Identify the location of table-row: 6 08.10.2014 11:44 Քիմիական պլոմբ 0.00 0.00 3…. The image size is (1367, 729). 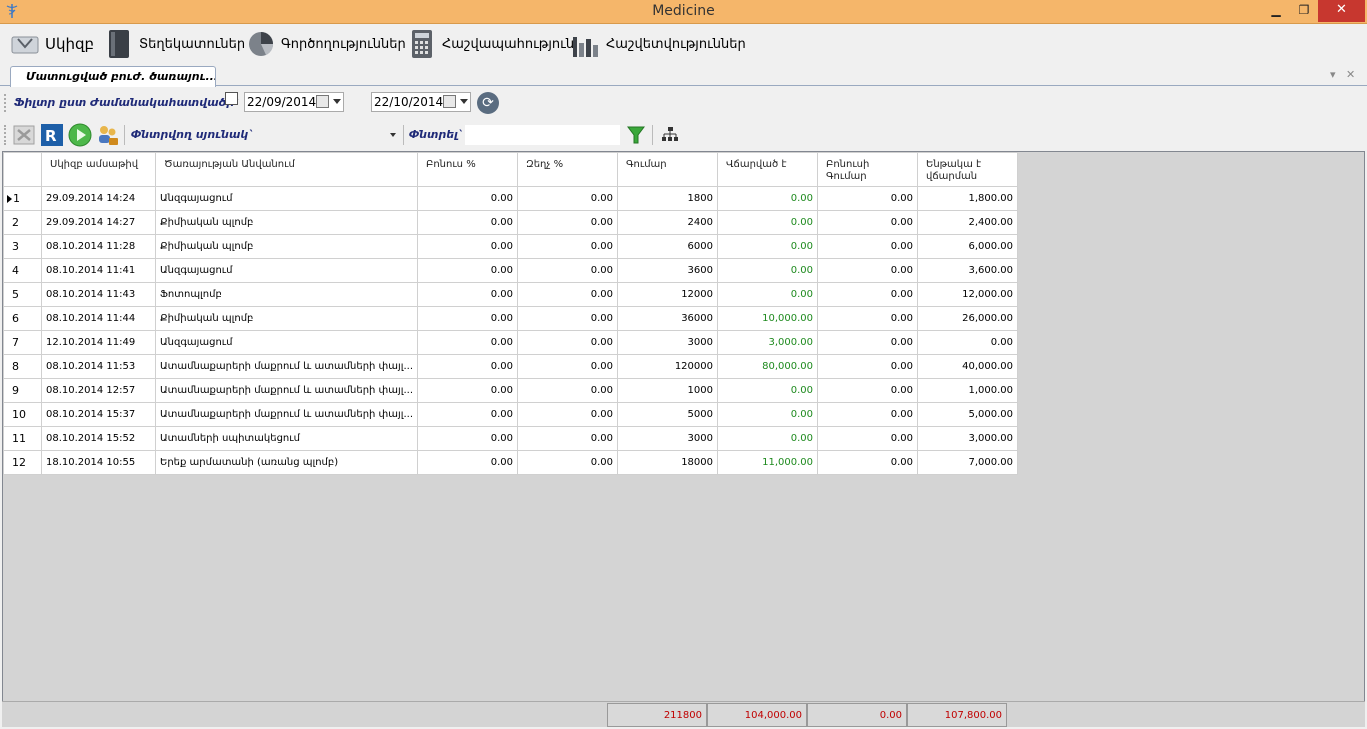
(510, 318).